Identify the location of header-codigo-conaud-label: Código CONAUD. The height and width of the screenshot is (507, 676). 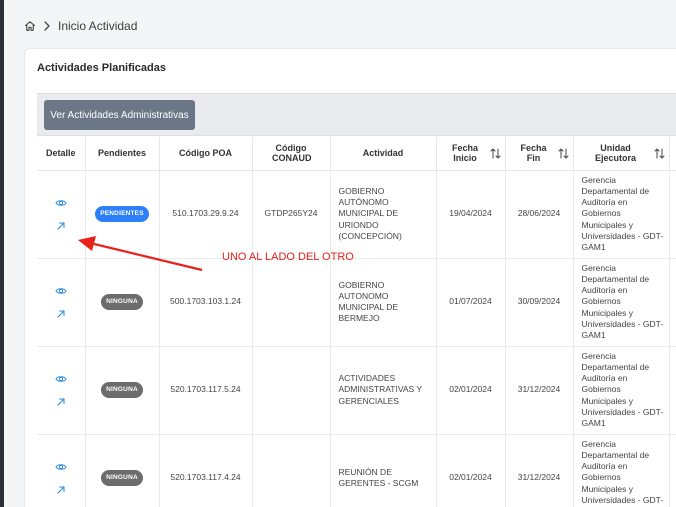
(292, 153).